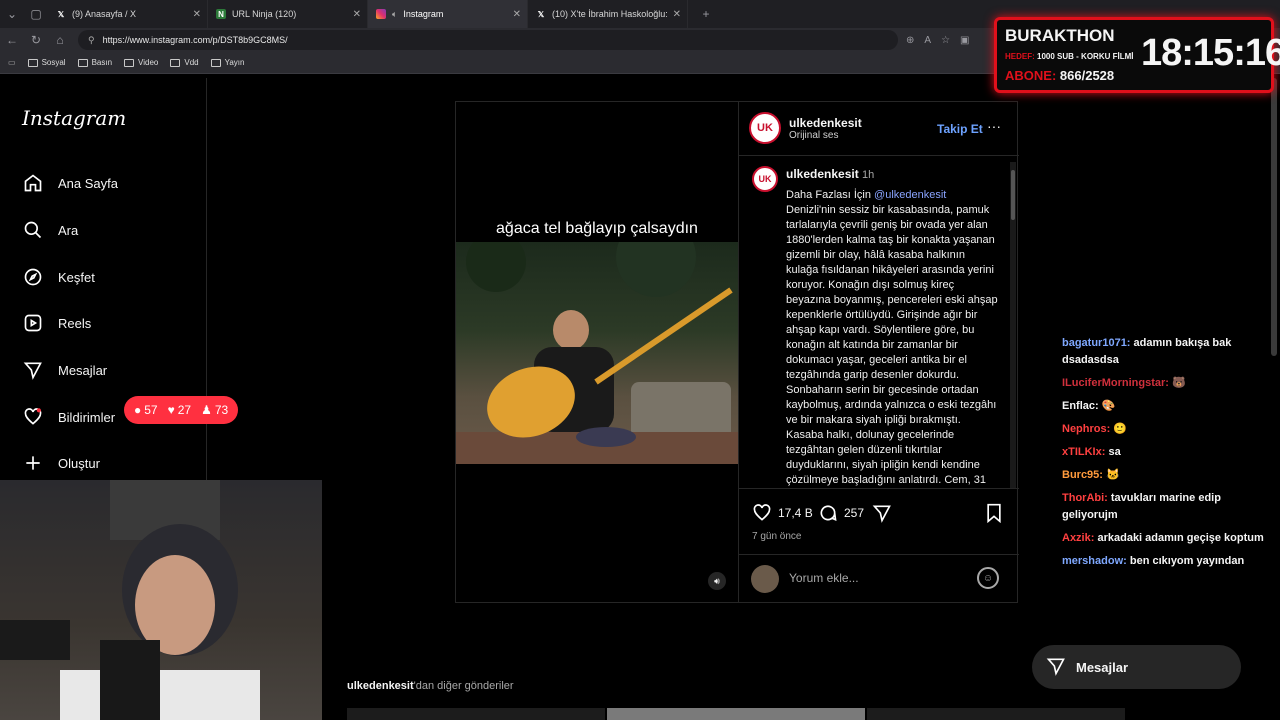 Image resolution: width=1280 pixels, height=720 pixels. I want to click on x-icon: 𝕏, so click(61, 14).